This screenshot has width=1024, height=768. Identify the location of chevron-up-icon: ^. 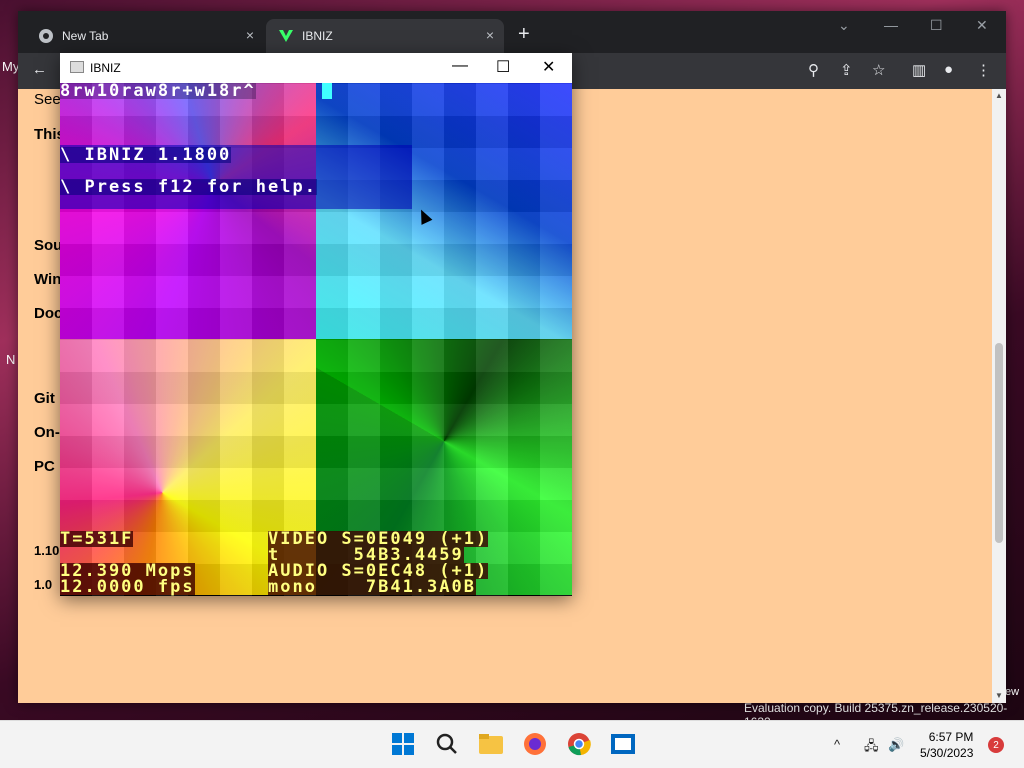
(837, 744).